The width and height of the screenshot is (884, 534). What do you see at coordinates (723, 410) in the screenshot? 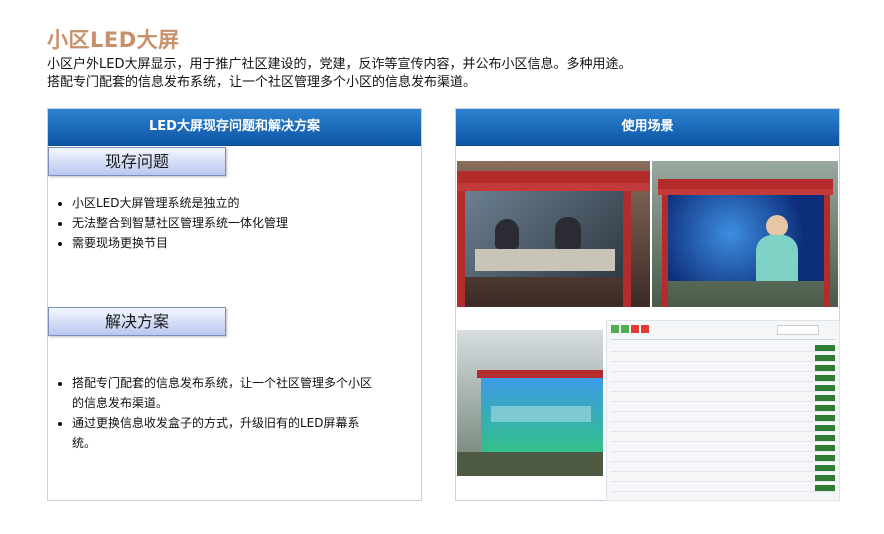
I see `publishing-system-screenshot` at bounding box center [723, 410].